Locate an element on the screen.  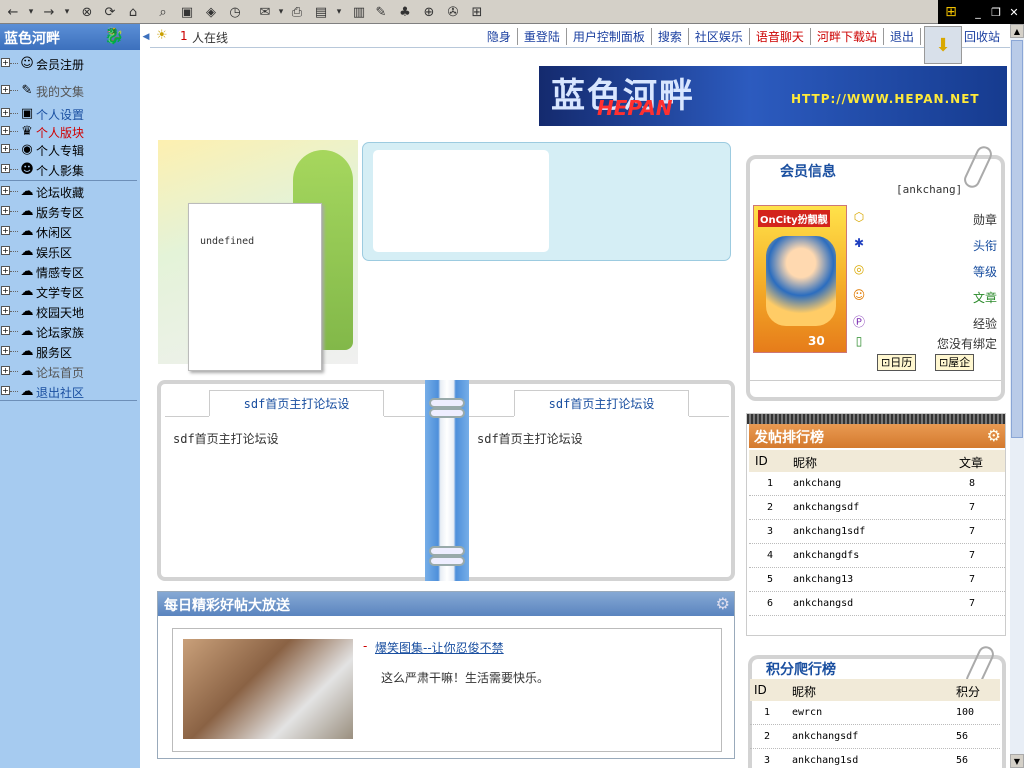
nav-link: 河畔下载站 is located at coordinates (846, 36).